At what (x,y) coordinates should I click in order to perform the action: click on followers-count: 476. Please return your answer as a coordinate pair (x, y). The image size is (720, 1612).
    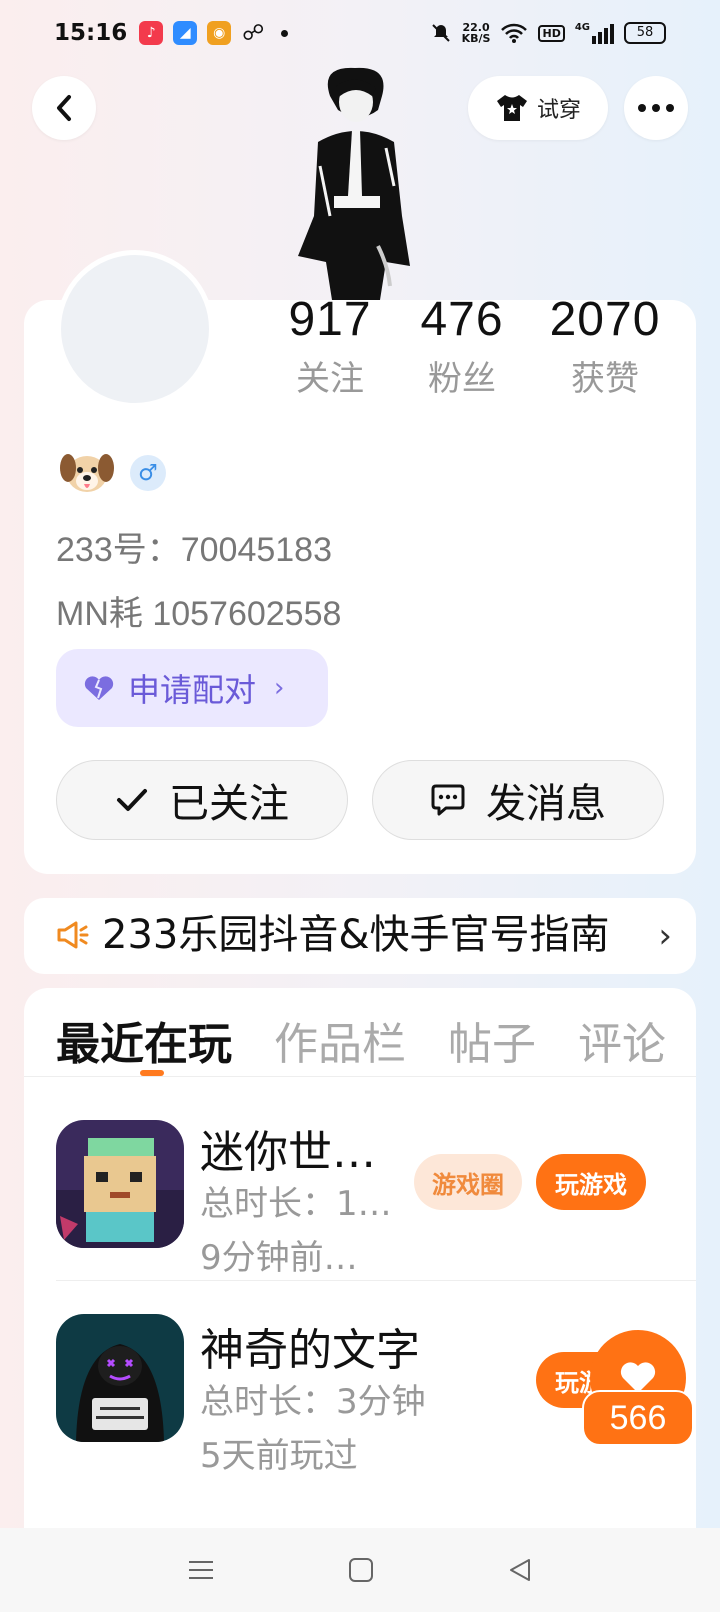
    Looking at the image, I should click on (462, 319).